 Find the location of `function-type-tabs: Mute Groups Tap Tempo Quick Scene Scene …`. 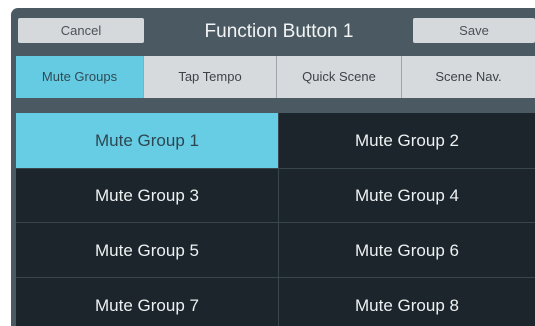

function-type-tabs: Mute Groups Tap Tempo Quick Scene Scene … is located at coordinates (275, 77).